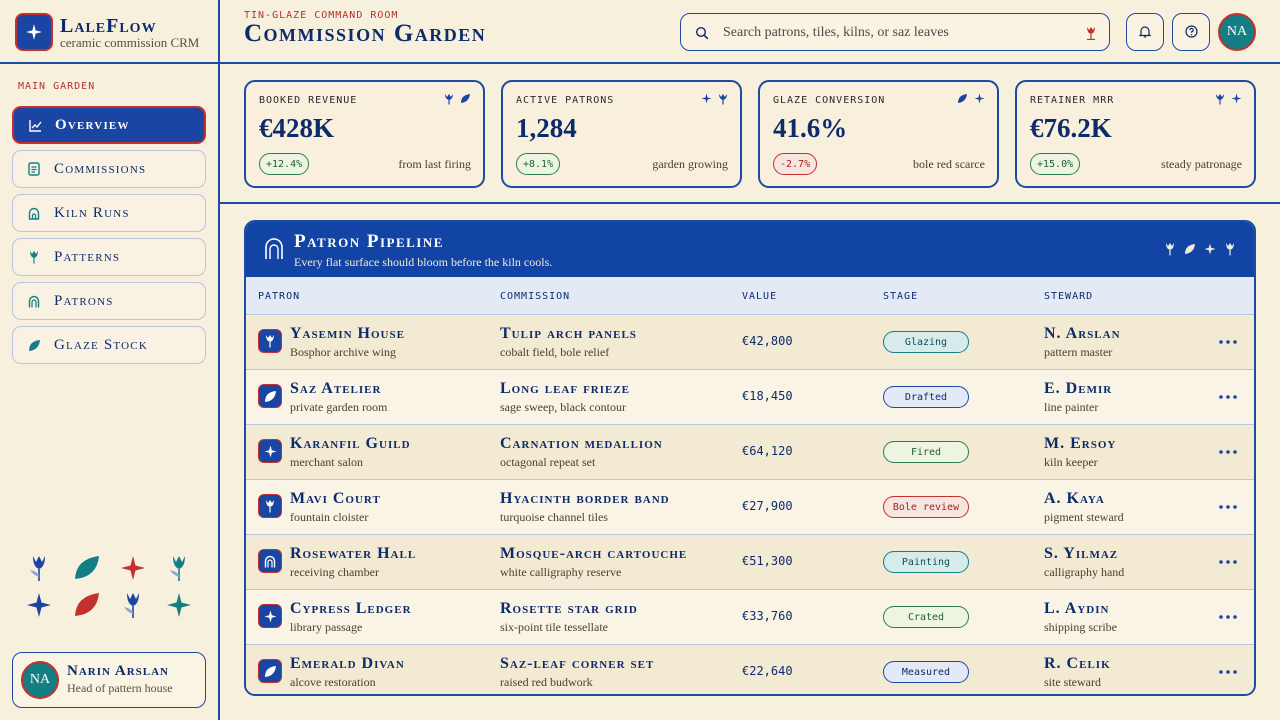  I want to click on kpi-label: GLAZE CONVERSION, so click(829, 100).